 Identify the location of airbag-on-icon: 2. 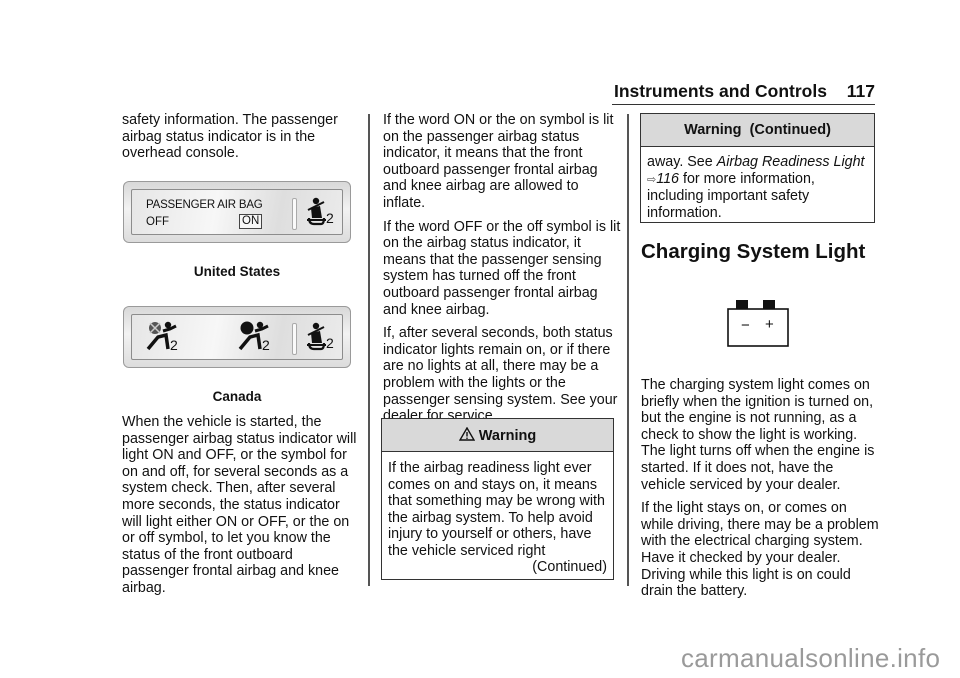
(258, 339).